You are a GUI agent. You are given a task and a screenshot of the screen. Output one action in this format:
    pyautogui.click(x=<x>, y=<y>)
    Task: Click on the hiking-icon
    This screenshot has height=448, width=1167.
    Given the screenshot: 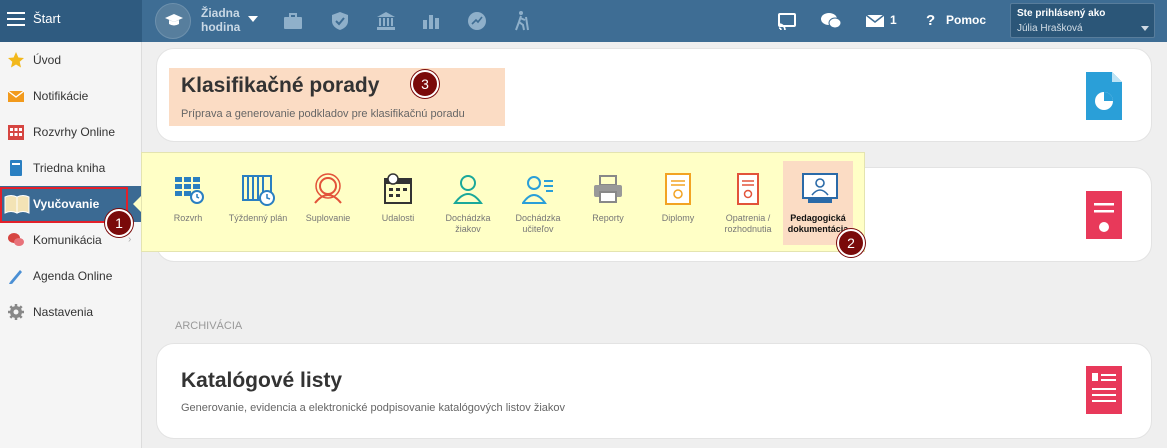 What is the action you would take?
    pyautogui.click(x=522, y=21)
    